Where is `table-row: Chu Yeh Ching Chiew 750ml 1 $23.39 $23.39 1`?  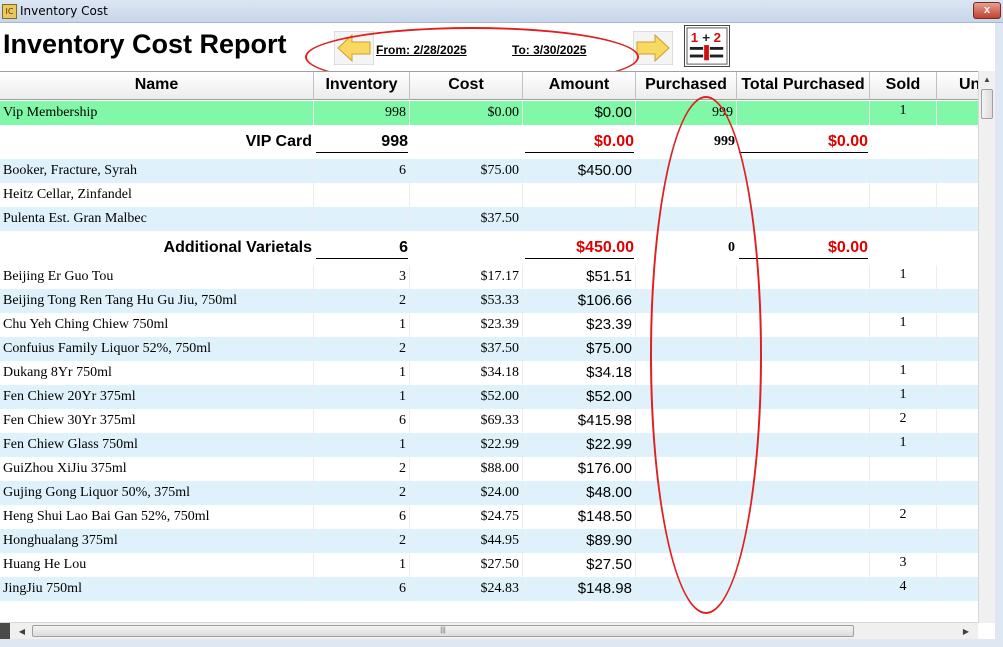 table-row: Chu Yeh Ching Chiew 750ml 1 $23.39 $23.39 1 is located at coordinates (489, 325).